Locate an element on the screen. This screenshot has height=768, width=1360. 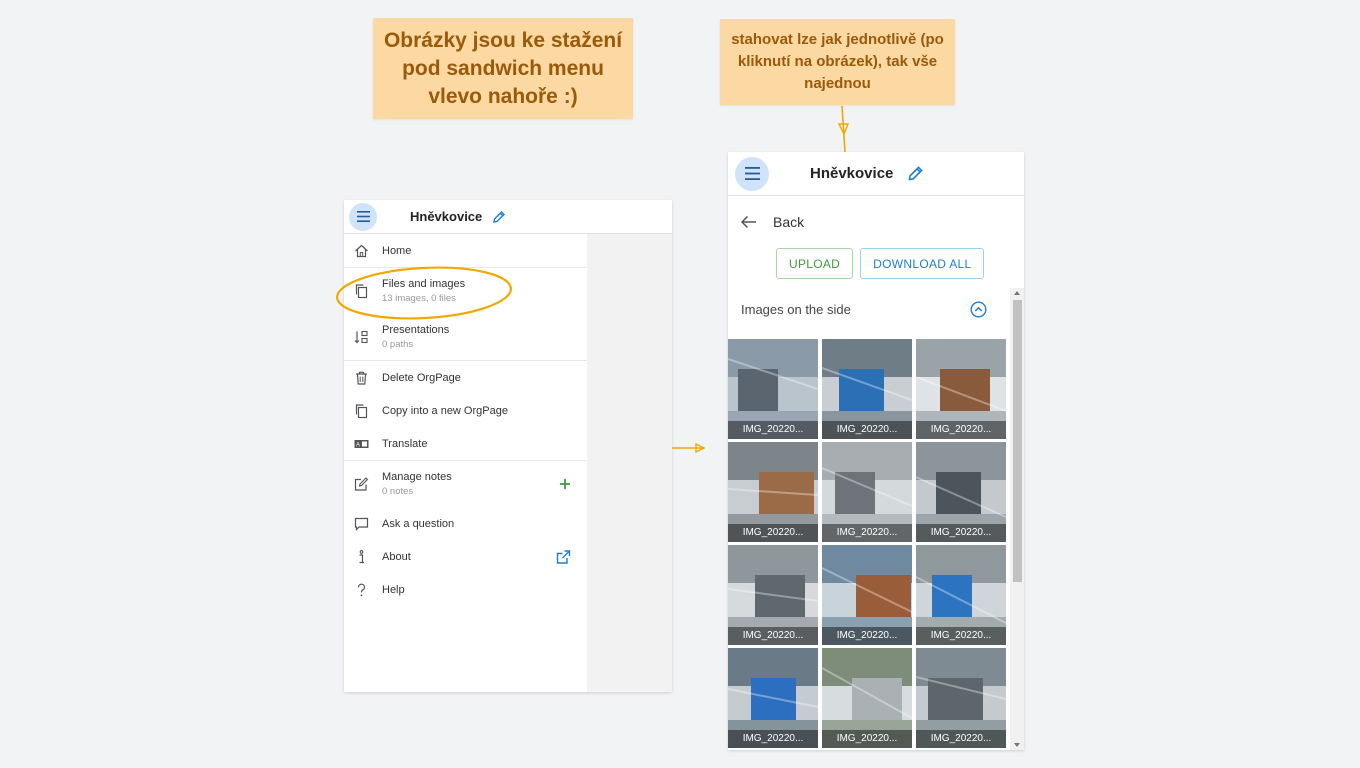
menu-item-home: Home is located at coordinates (465, 250).